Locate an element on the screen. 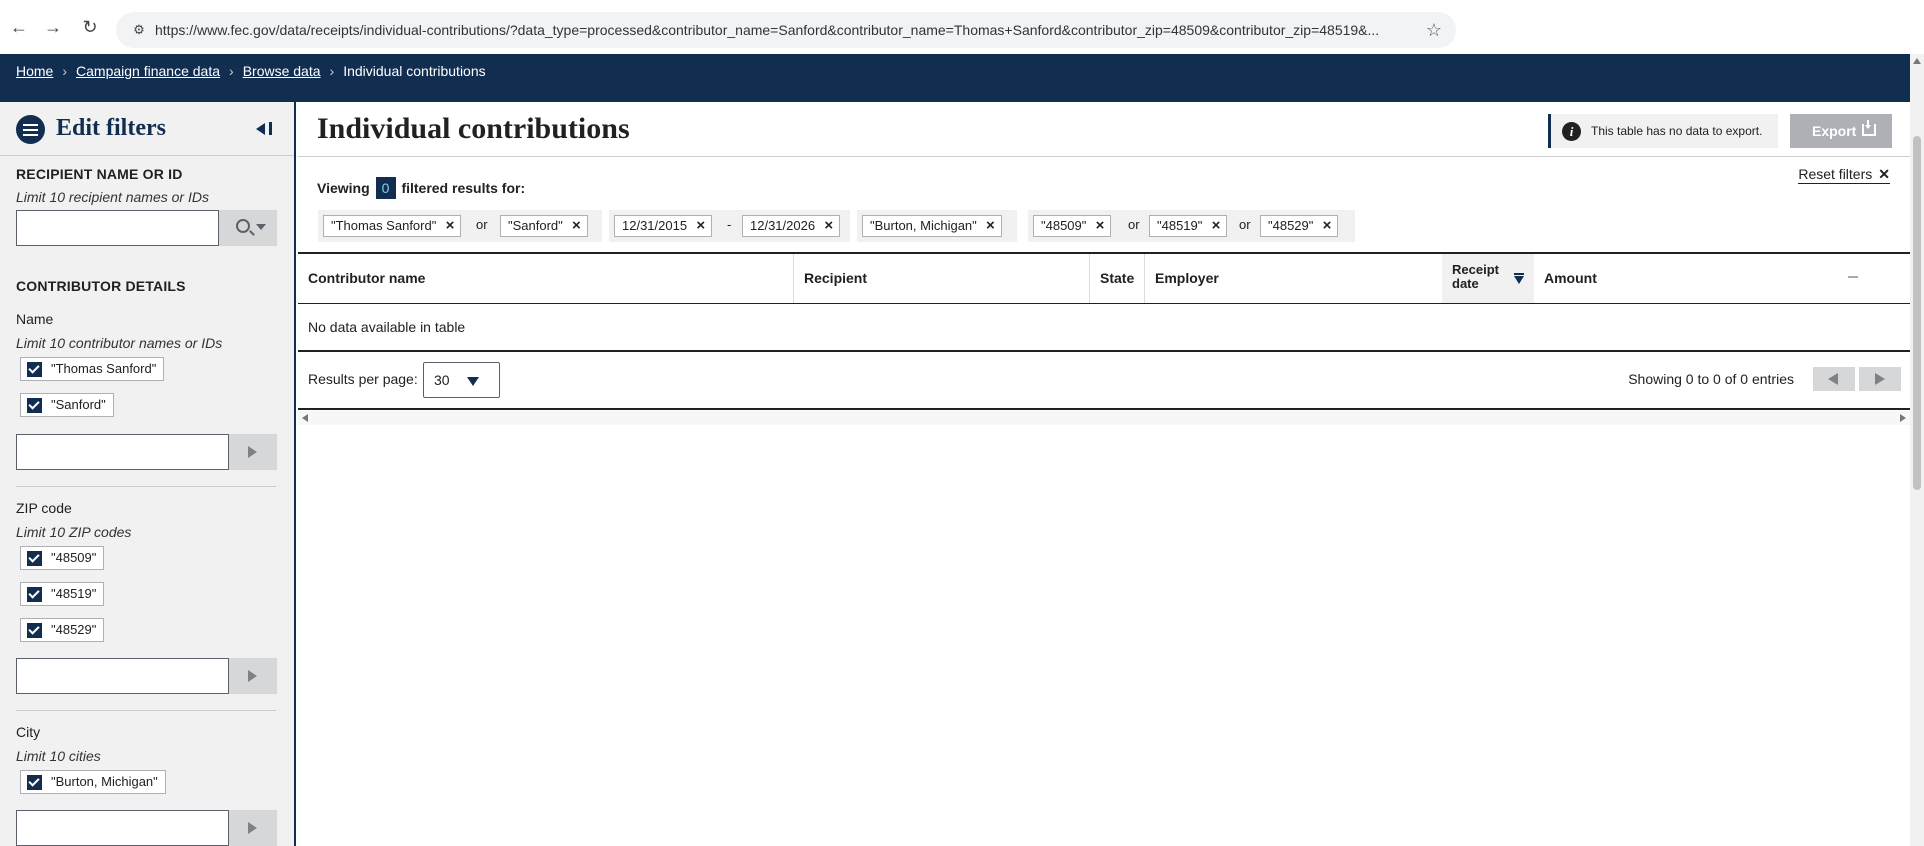 This screenshot has width=1924, height=846. filter-tag-label: "Thomas Sanford" is located at coordinates (384, 225).